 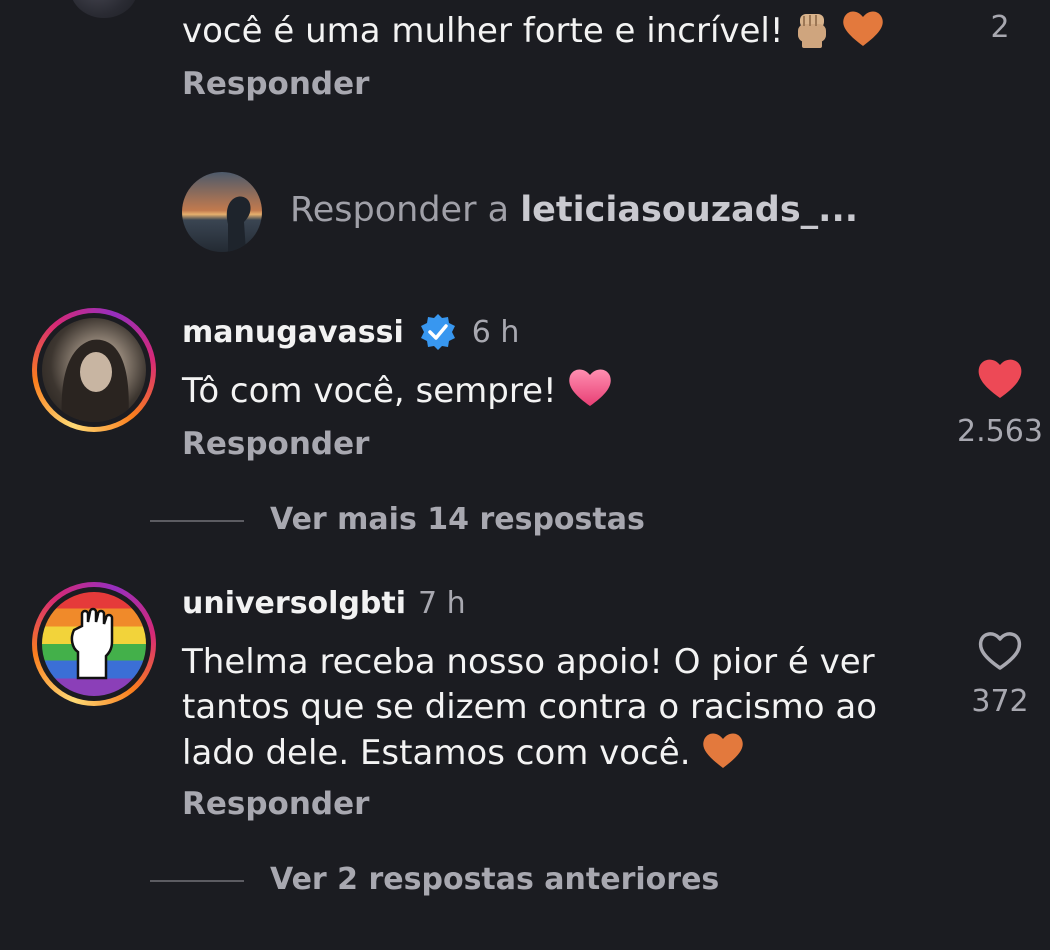 I want to click on pink-heart-emoji, so click(x=590, y=393).